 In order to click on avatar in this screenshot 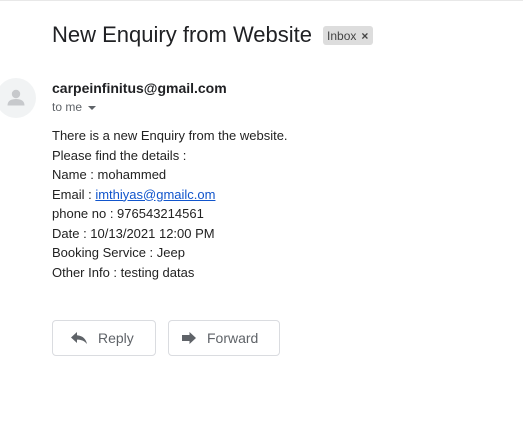, I will do `click(18, 98)`.